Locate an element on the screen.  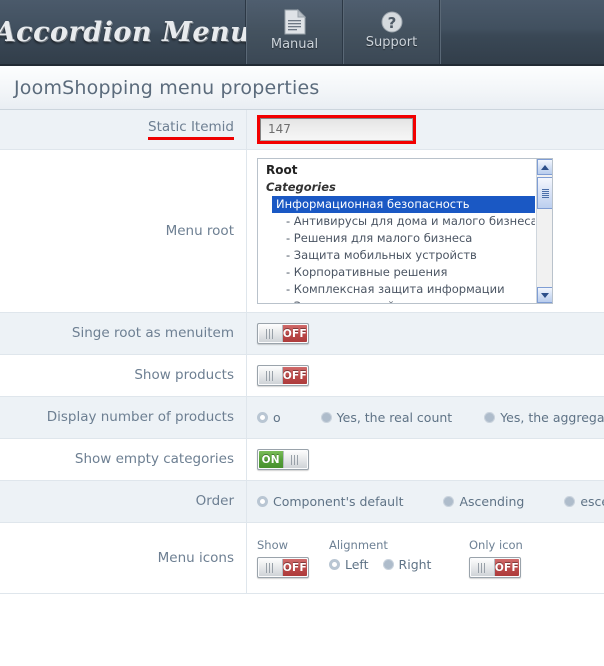
control-singe-root: OFF is located at coordinates (425, 333).